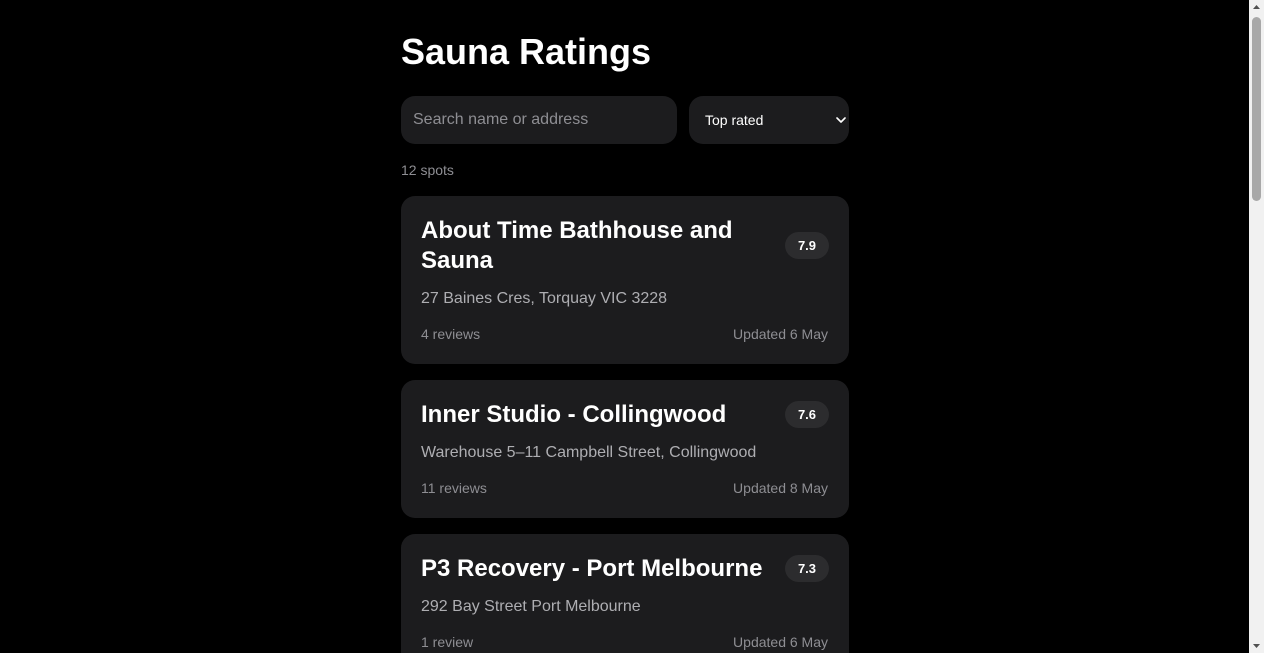 The height and width of the screenshot is (653, 1264). I want to click on spot-name: About Time Bathhouse and Sauna, so click(577, 245).